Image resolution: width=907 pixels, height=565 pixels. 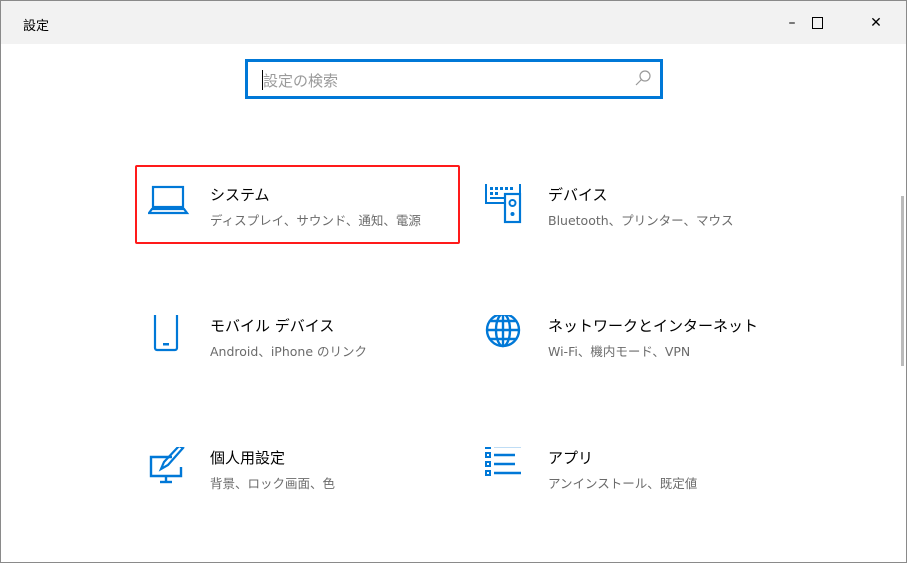 I want to click on close-button: ✕, so click(x=876, y=22).